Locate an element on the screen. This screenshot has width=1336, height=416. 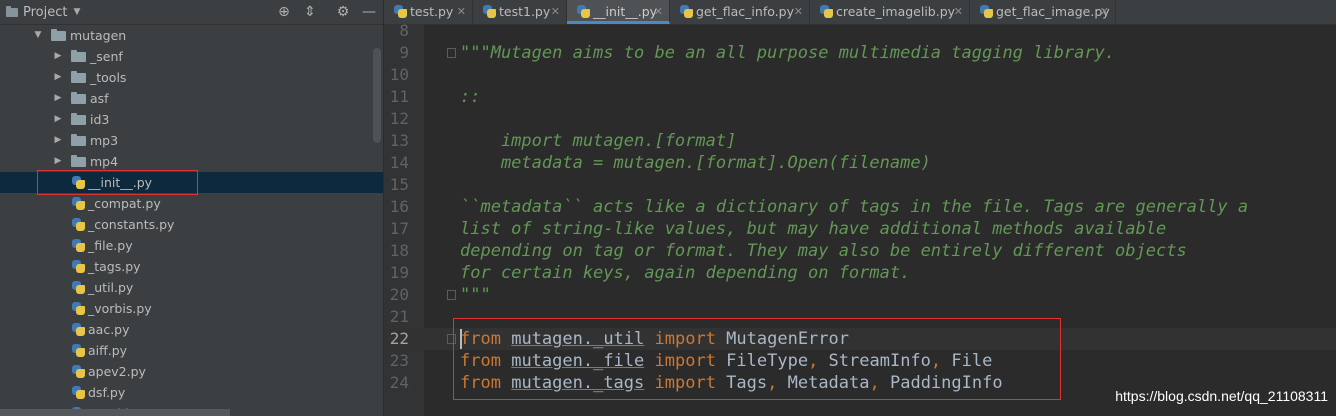
tree-item-label: dsf.py is located at coordinates (107, 392).